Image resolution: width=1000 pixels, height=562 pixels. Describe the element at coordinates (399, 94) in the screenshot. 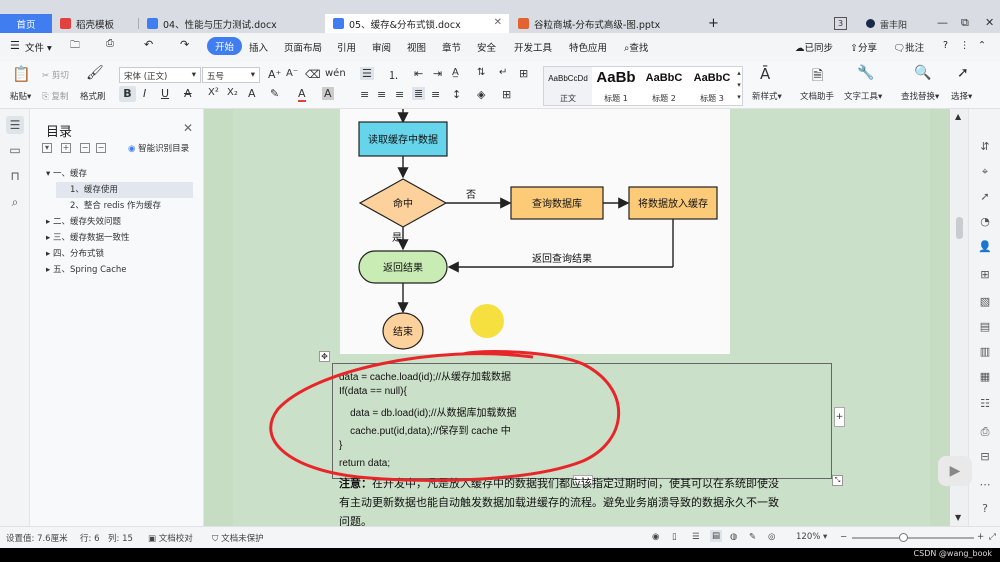

I see `align-right-icon: ≡` at that location.